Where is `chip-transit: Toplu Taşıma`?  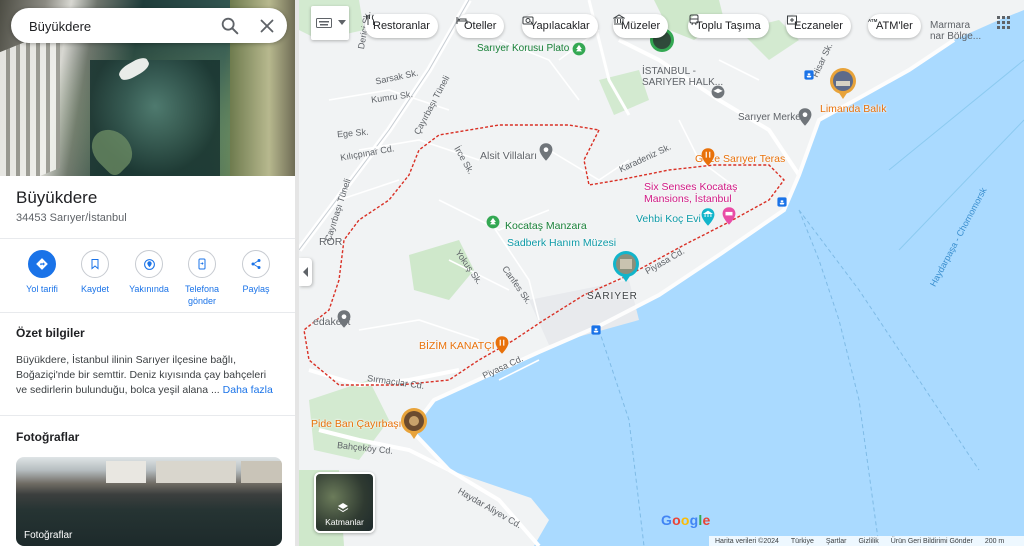
chip-transit: Toplu Taşıma is located at coordinates (728, 26).